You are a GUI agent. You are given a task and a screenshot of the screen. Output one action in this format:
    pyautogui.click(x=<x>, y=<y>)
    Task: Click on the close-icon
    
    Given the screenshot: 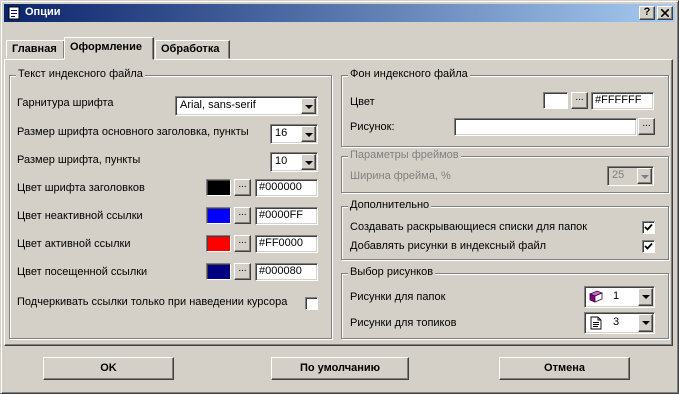 What is the action you would take?
    pyautogui.click(x=665, y=13)
    